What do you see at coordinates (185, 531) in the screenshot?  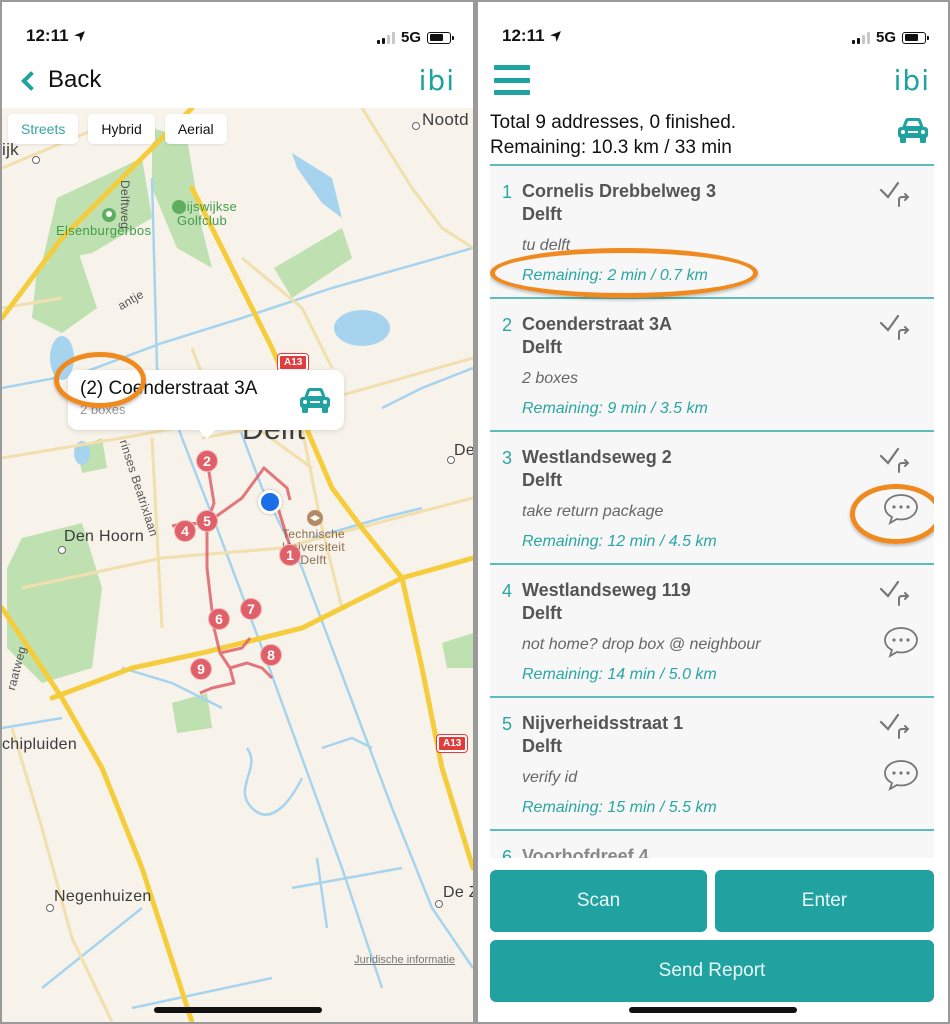 I see `stop-pin-4: 4` at bounding box center [185, 531].